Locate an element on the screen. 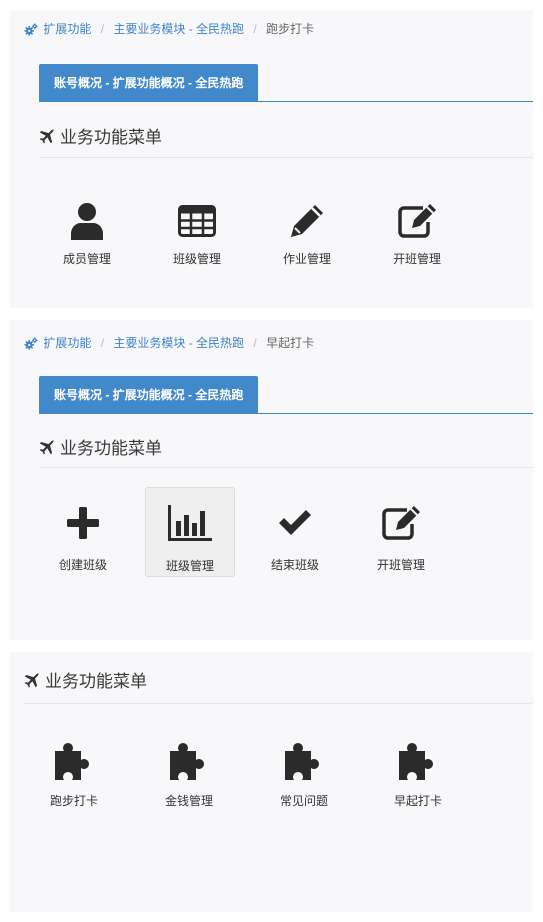 The width and height of the screenshot is (543, 922). tile-label: 金钱管理 is located at coordinates (188, 801).